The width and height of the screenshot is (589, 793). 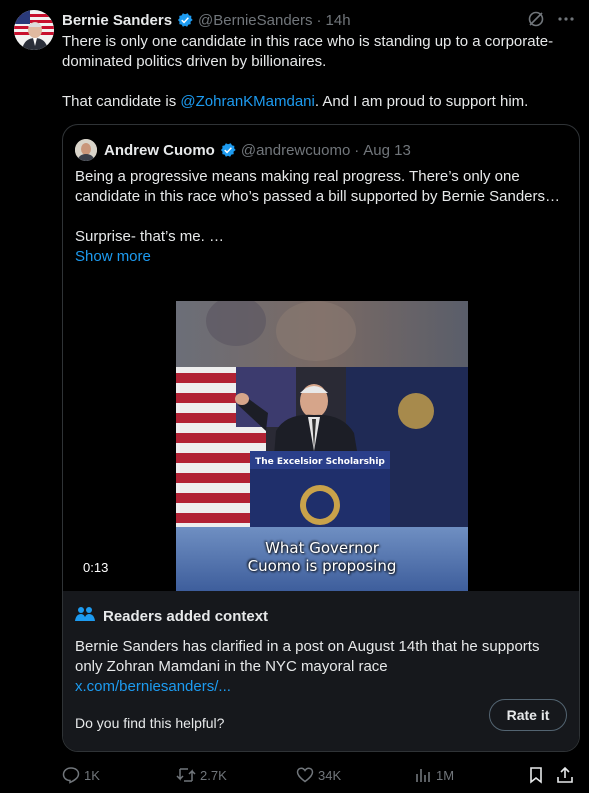 What do you see at coordinates (355, 775) in the screenshot?
I see `like-button: 34K` at bounding box center [355, 775].